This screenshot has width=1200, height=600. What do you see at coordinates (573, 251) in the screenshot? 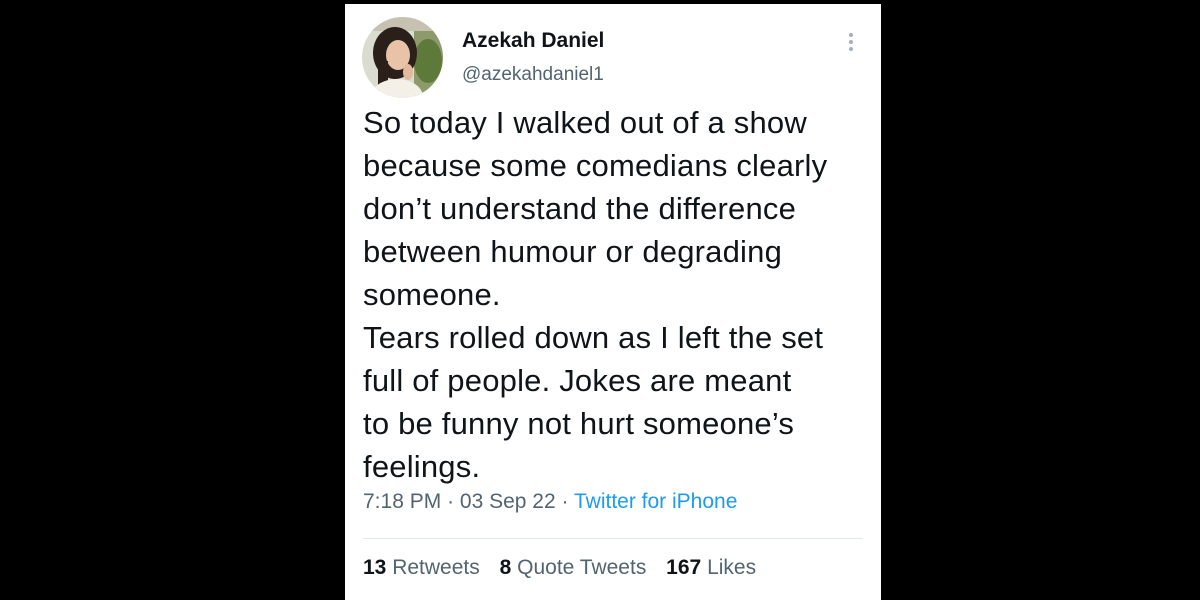
I see `tweet-text-line: between humour or degrading` at bounding box center [573, 251].